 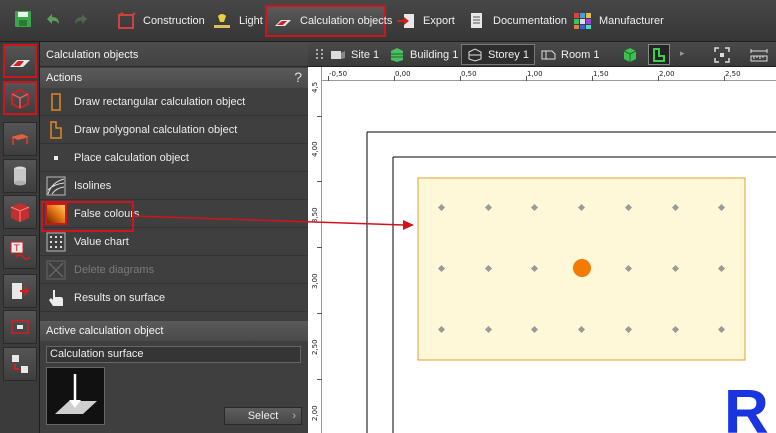 I want to click on site-icon, so click(x=338, y=55).